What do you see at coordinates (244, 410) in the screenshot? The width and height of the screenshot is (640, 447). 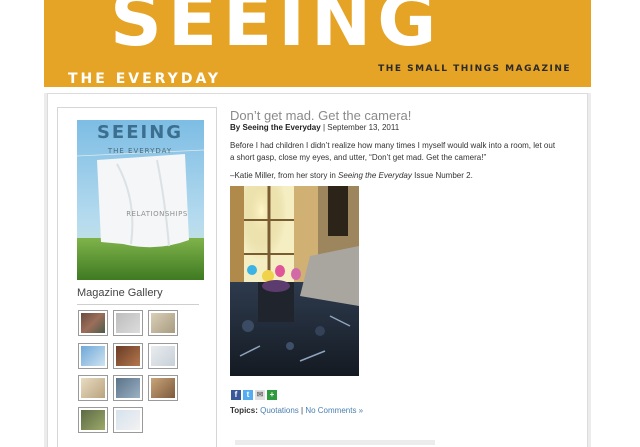 I see `topics-label: Topics:` at bounding box center [244, 410].